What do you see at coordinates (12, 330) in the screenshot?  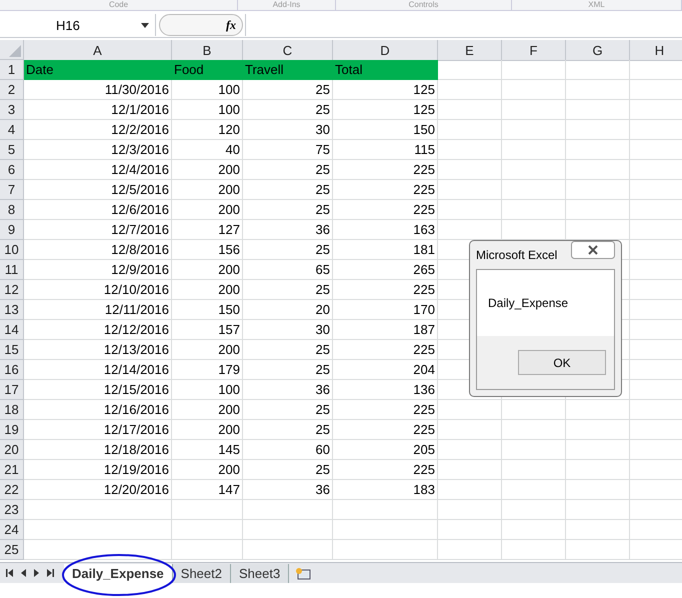 I see `row-header: 14` at bounding box center [12, 330].